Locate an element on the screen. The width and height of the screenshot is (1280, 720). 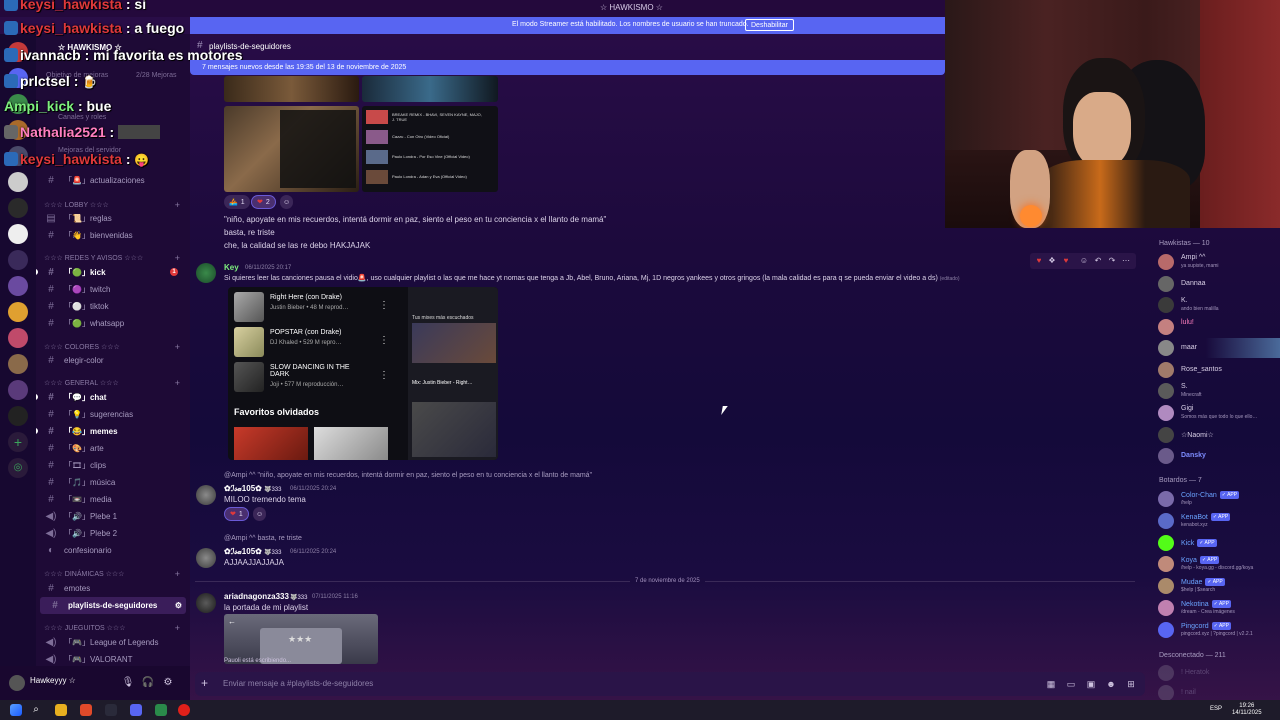
channels-roles-link: Canales y roles is located at coordinates (82, 117).